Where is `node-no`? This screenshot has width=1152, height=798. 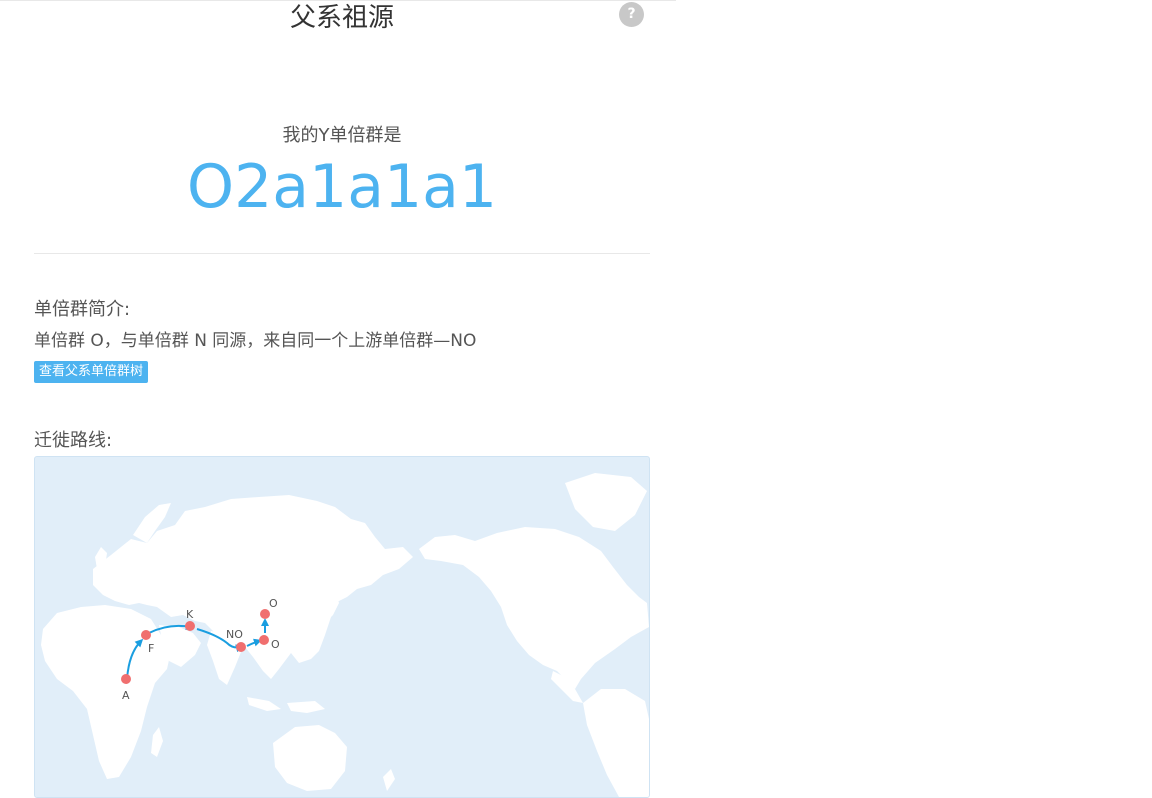
node-no is located at coordinates (241, 647).